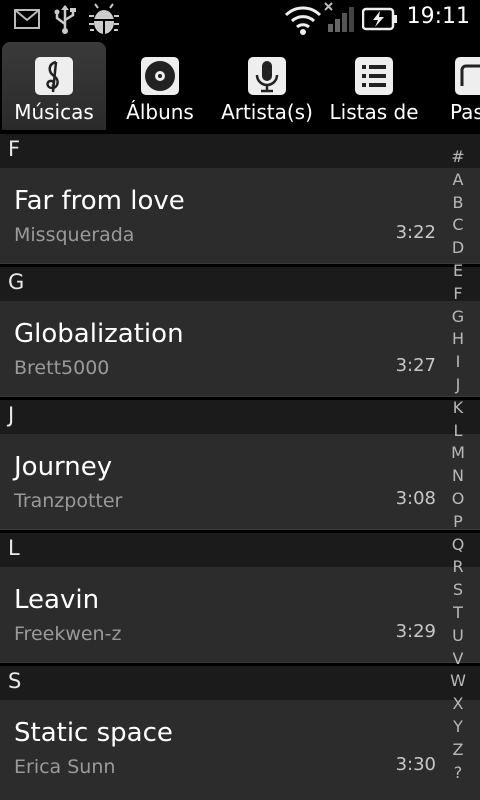 This screenshot has width=480, height=800. I want to click on index-letter: ?, so click(458, 773).